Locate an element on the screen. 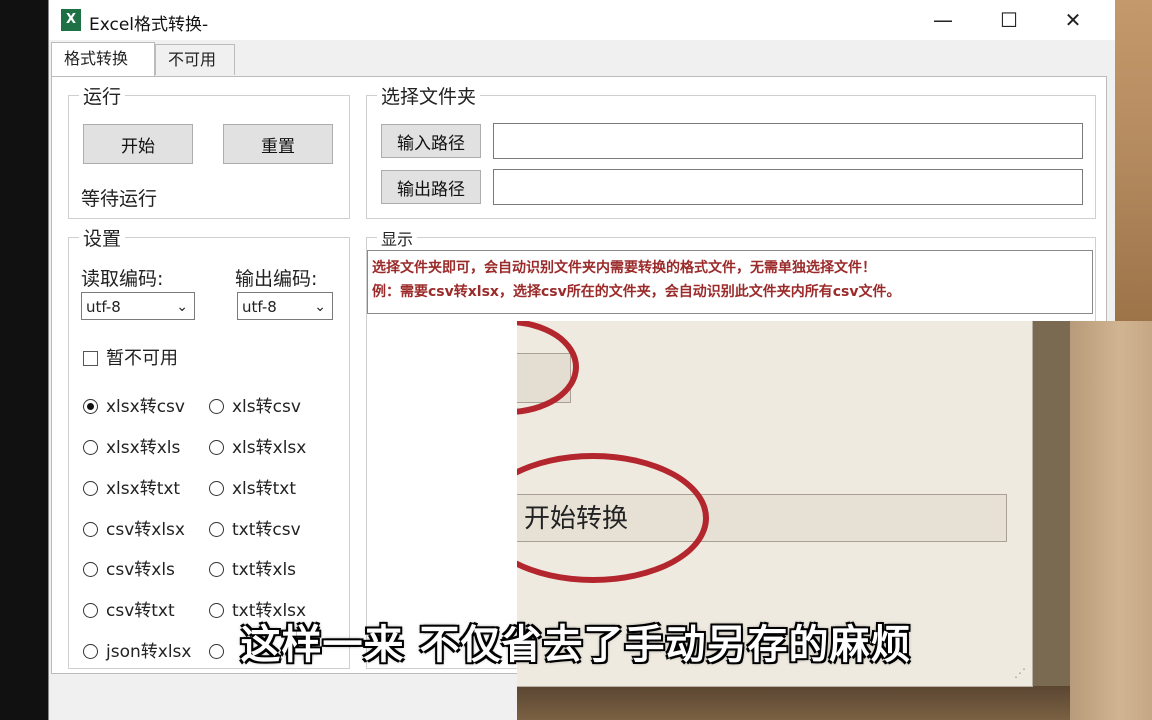 The image size is (1152, 720). radio-txt-to-csv: txt转csv is located at coordinates (255, 530).